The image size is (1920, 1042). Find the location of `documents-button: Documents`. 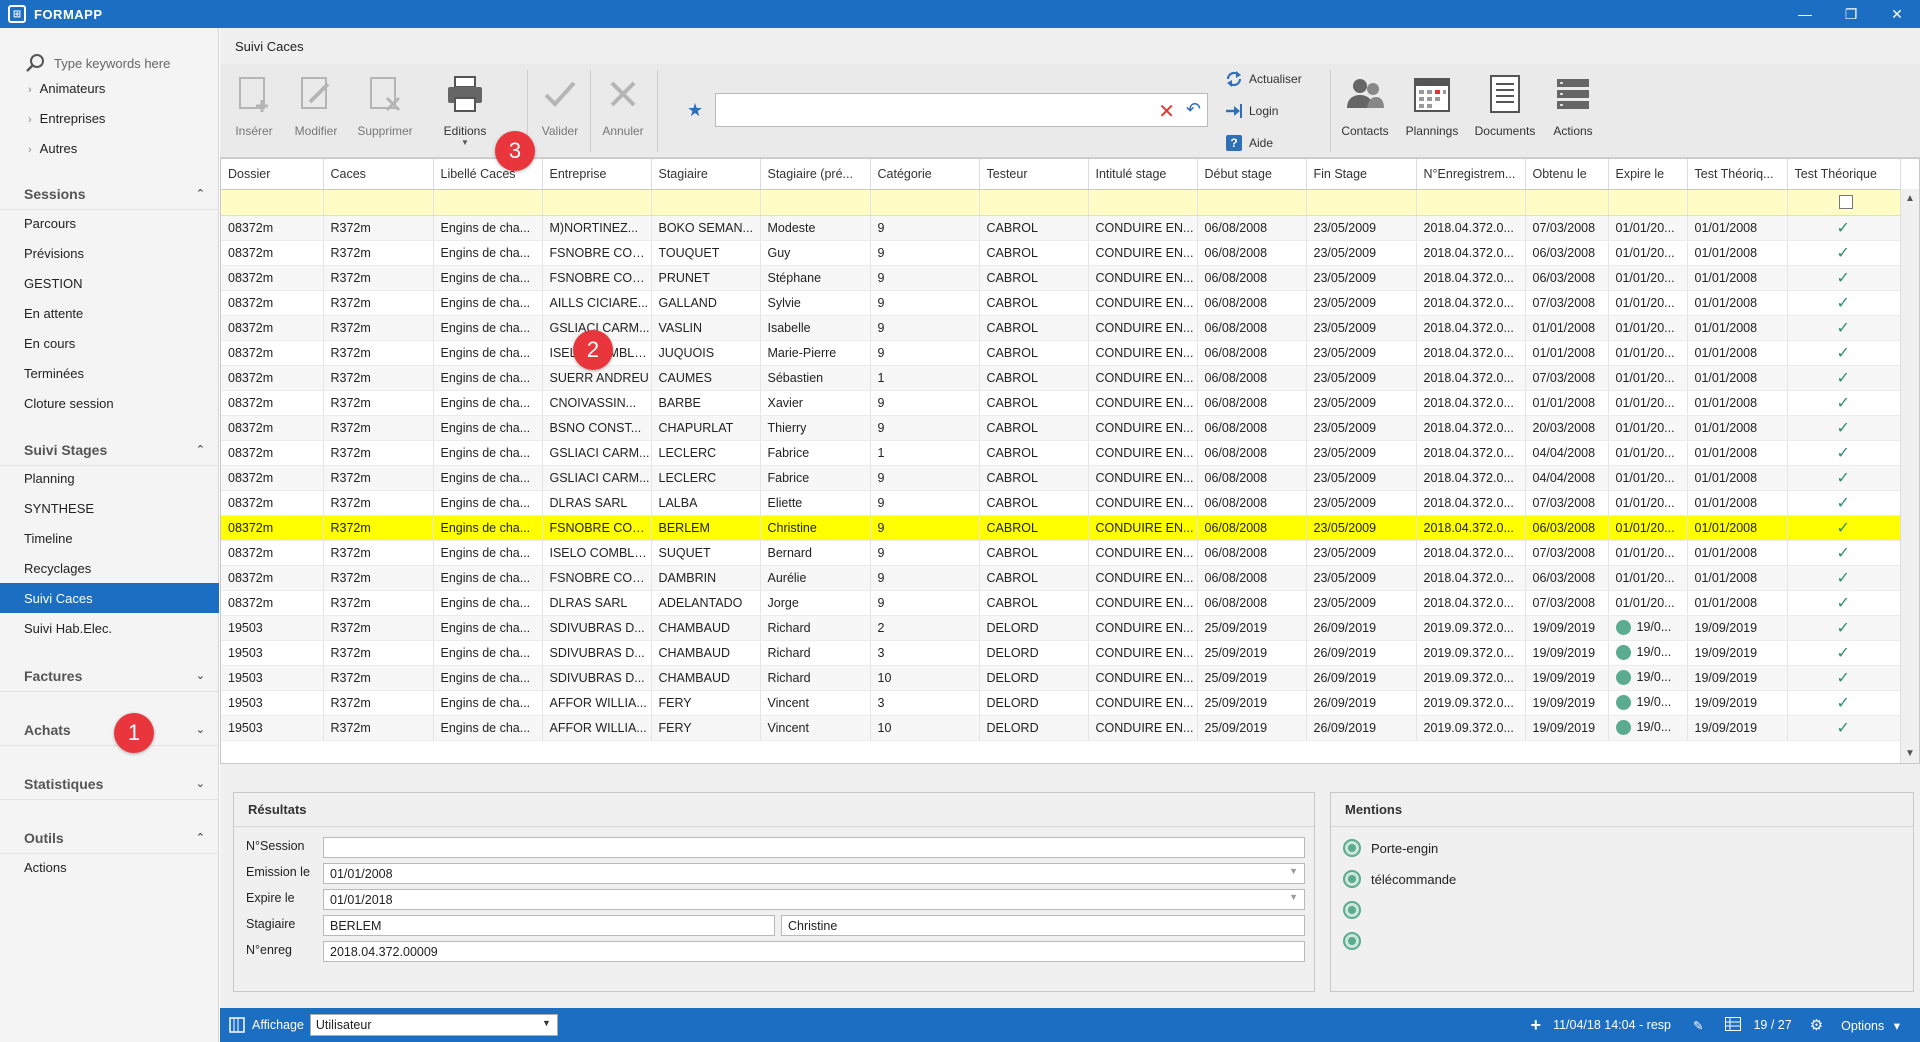

documents-button: Documents is located at coordinates (1505, 111).